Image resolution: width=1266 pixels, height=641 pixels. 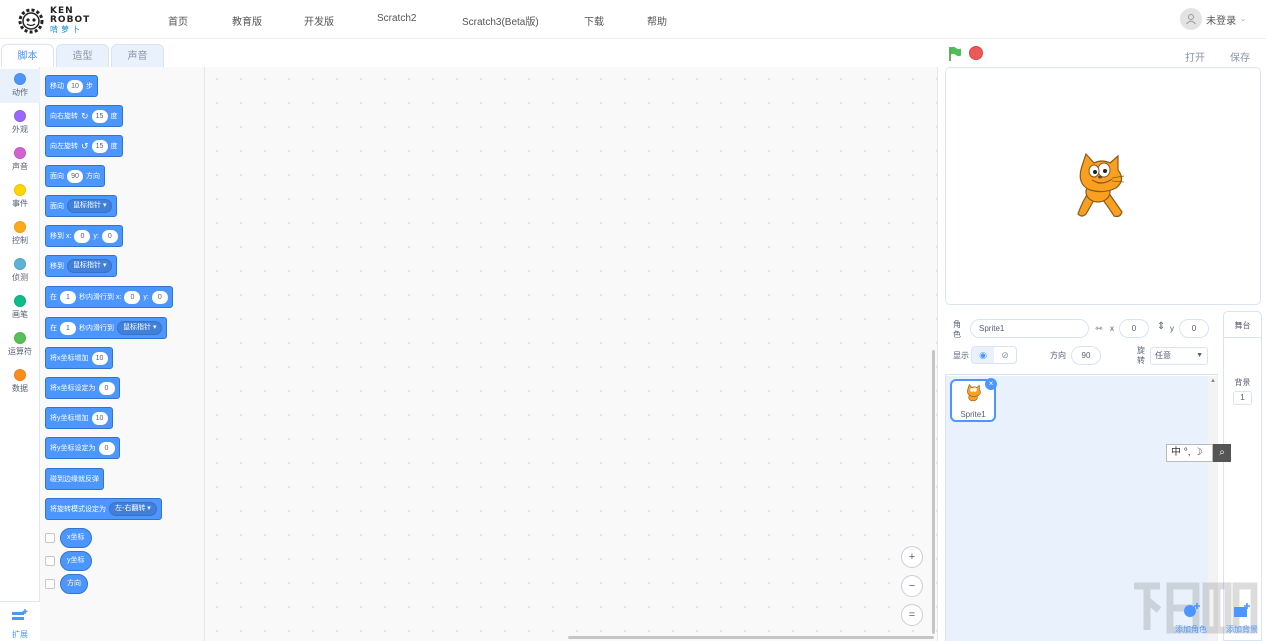 I want to click on delete-sprite-icon: ×, so click(x=991, y=384).